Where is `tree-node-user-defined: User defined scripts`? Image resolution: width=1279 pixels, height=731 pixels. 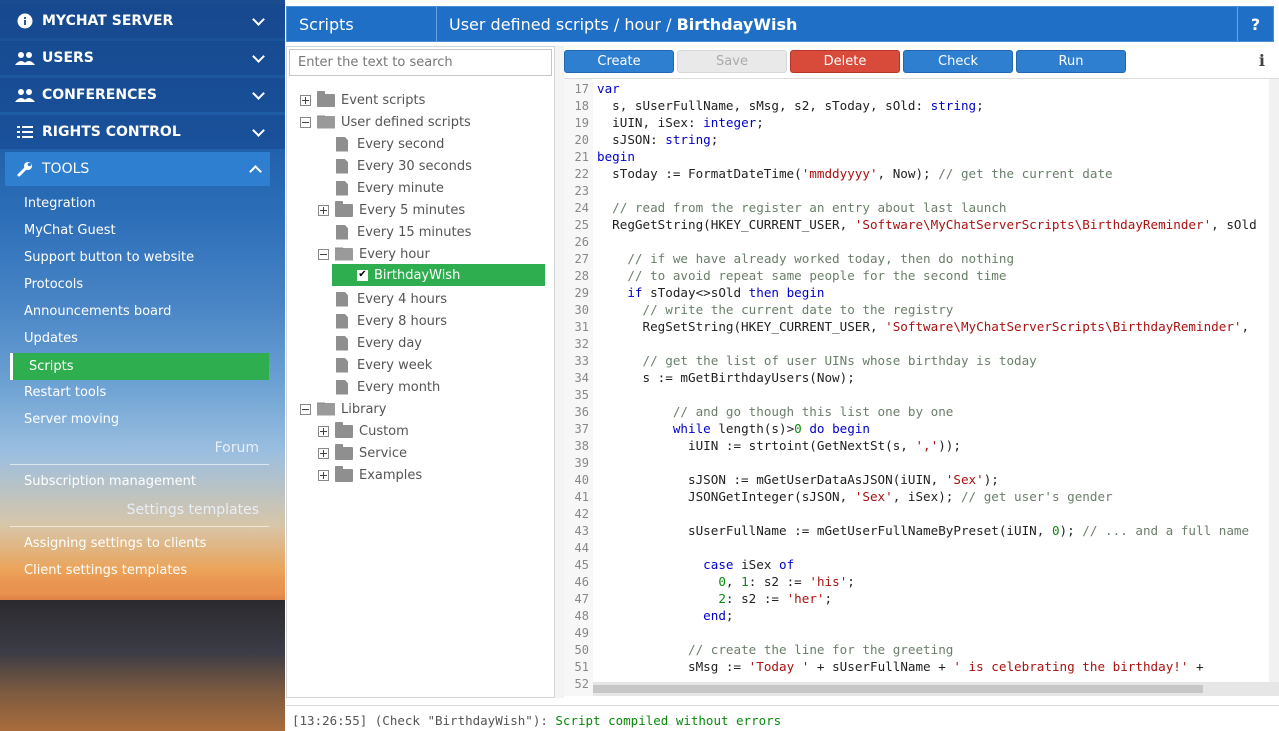
tree-node-user-defined: User defined scripts is located at coordinates (385, 122).